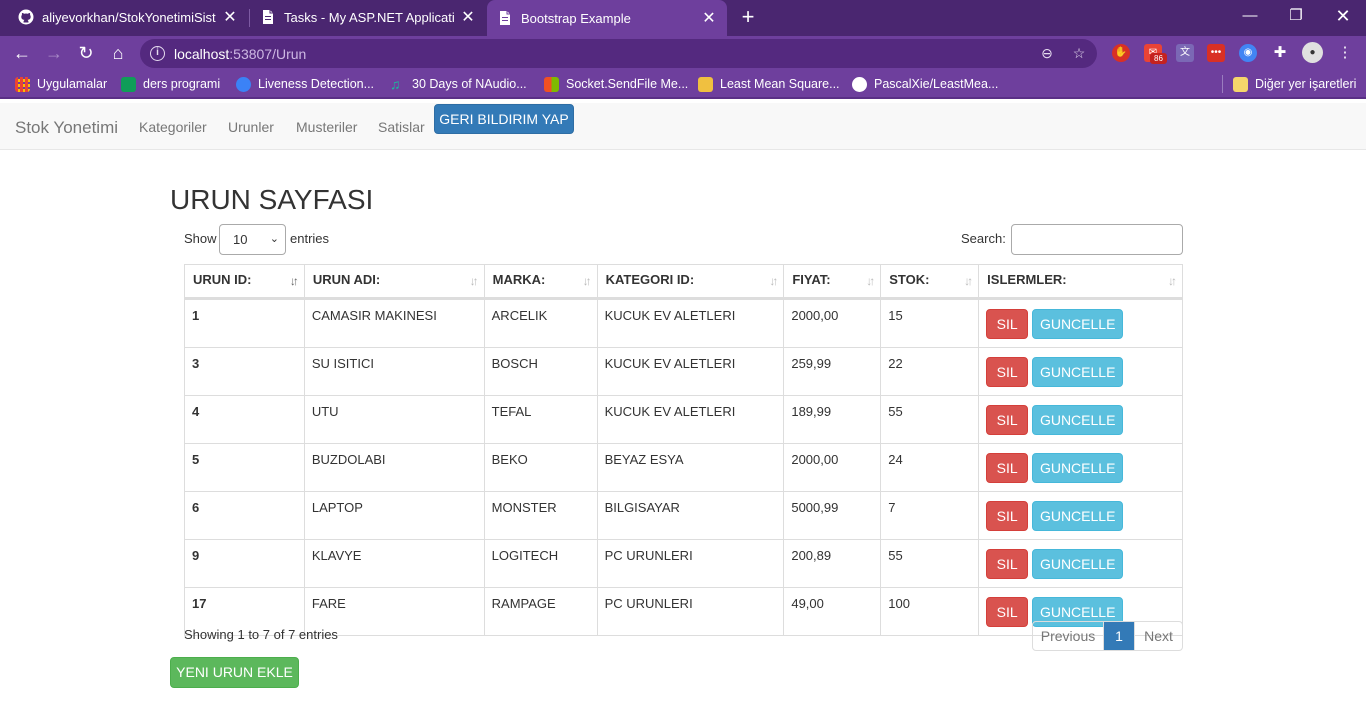 The height and width of the screenshot is (728, 1366). Describe the element at coordinates (170, 84) in the screenshot. I see `bookmark-ders-programi: ders programi` at that location.